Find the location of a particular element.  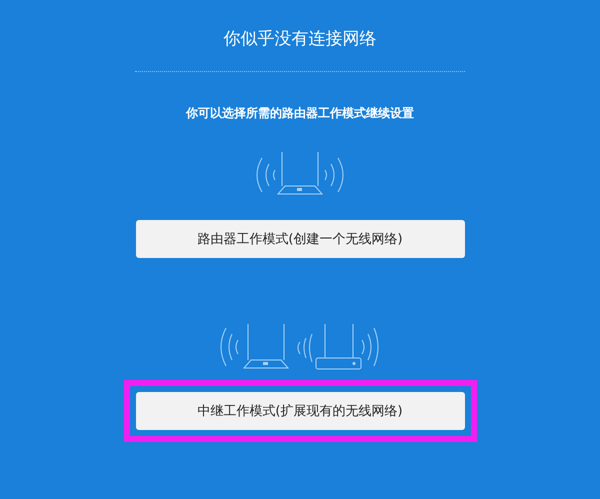

page-title: 你似乎没有连接网络 is located at coordinates (300, 39).